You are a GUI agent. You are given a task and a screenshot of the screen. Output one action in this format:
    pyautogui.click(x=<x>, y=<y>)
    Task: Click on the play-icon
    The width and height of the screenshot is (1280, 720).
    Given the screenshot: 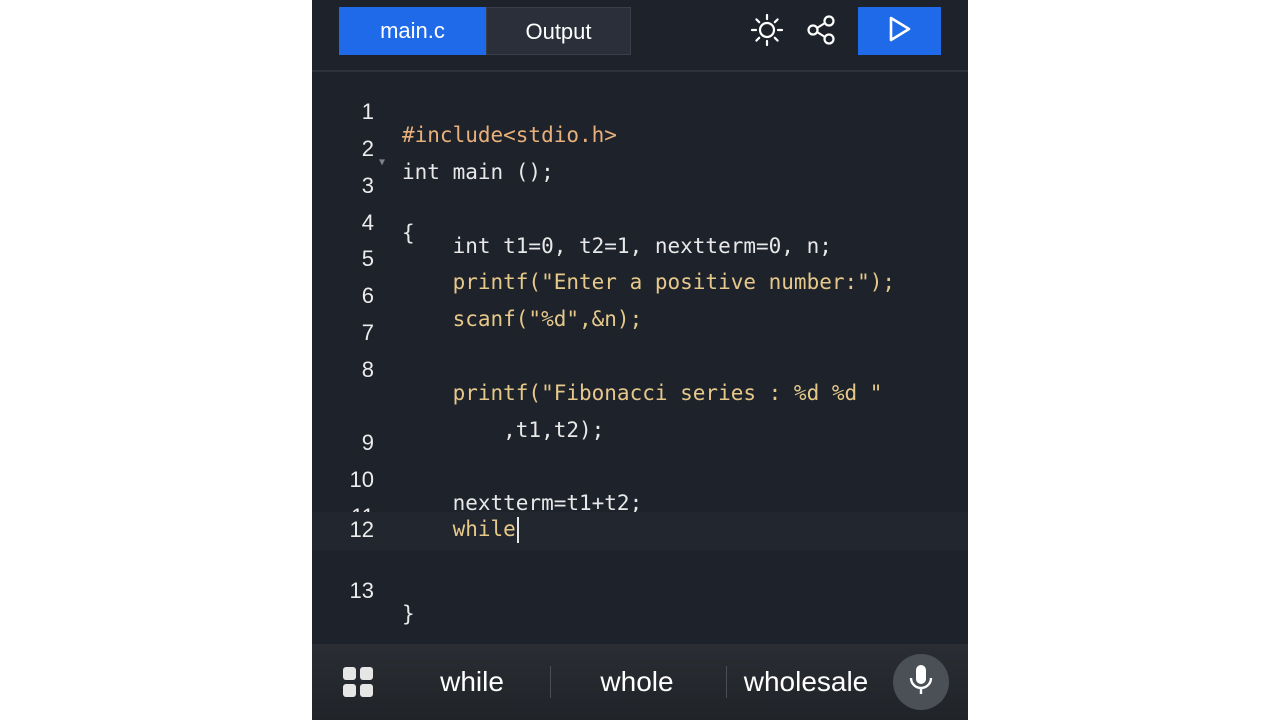 What is the action you would take?
    pyautogui.click(x=900, y=31)
    